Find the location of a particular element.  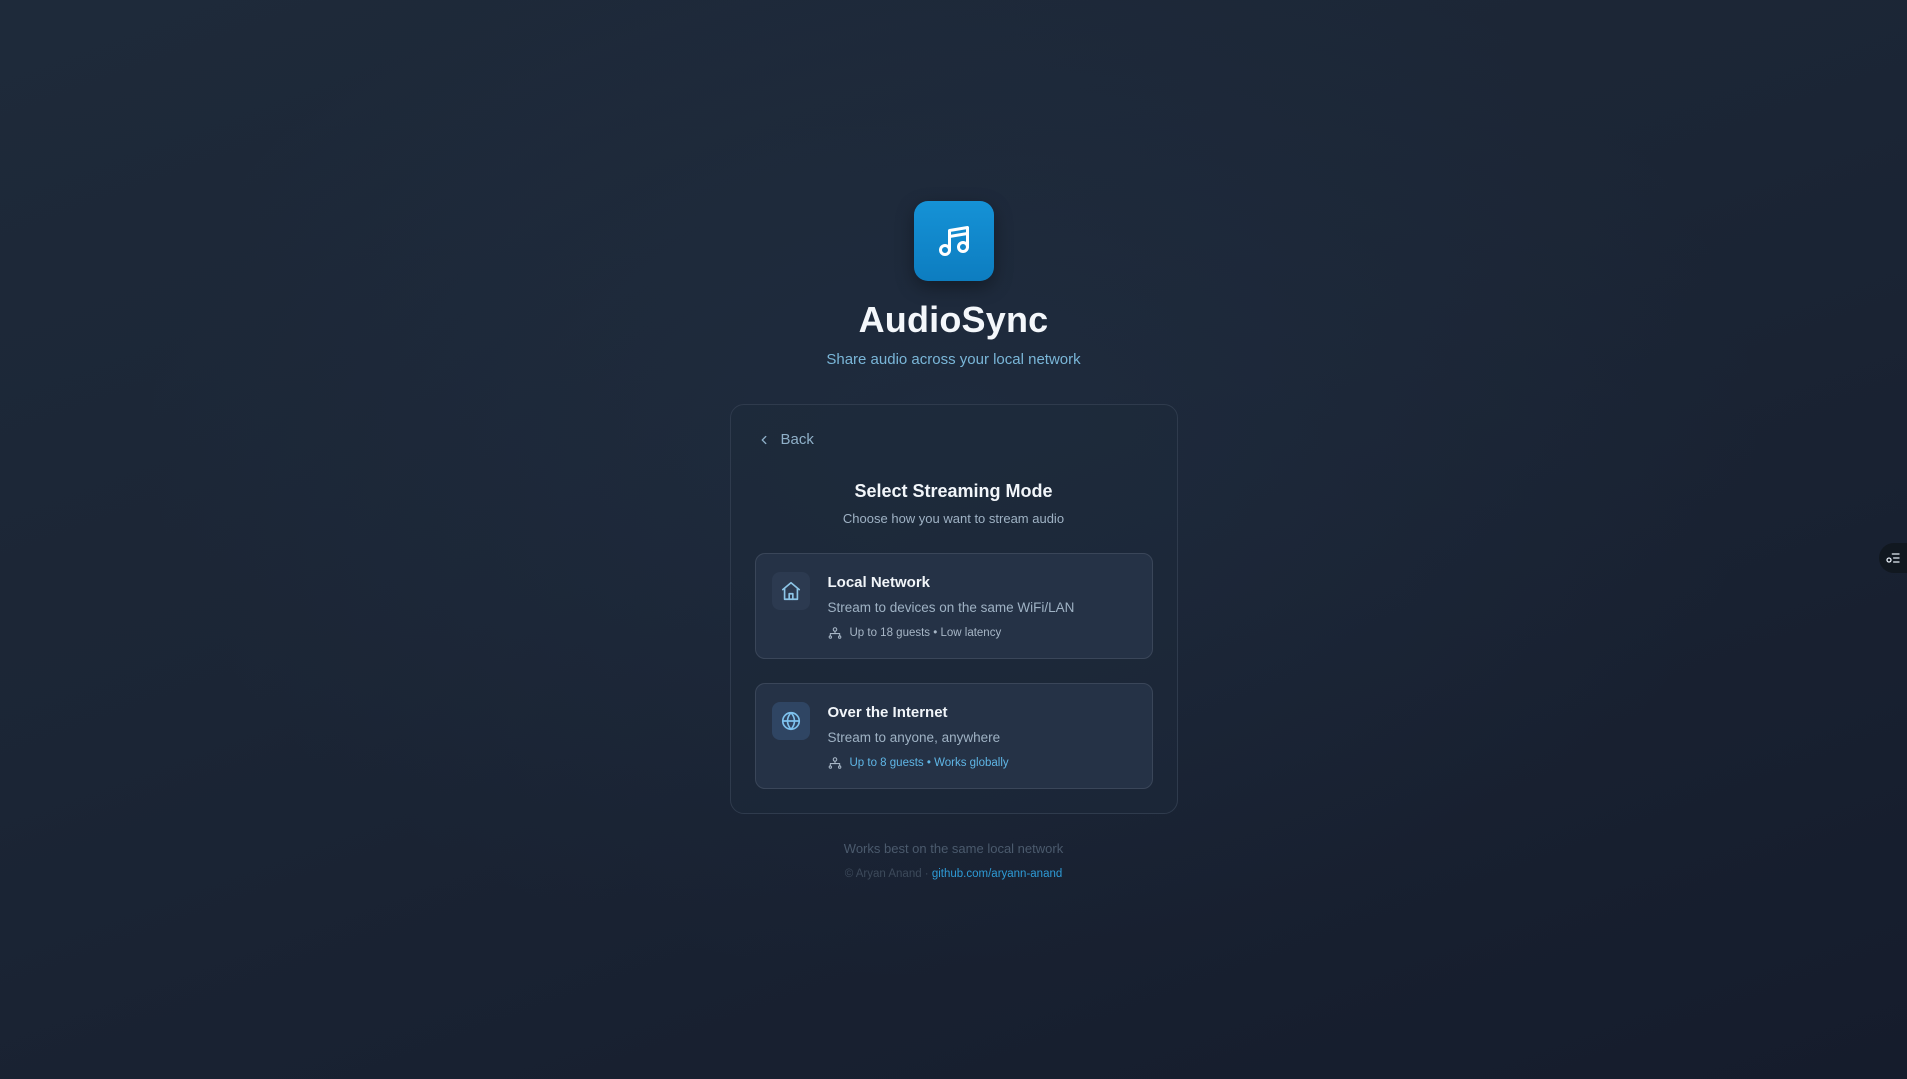

app-subtitle: Share audio across your local network is located at coordinates (953, 359).